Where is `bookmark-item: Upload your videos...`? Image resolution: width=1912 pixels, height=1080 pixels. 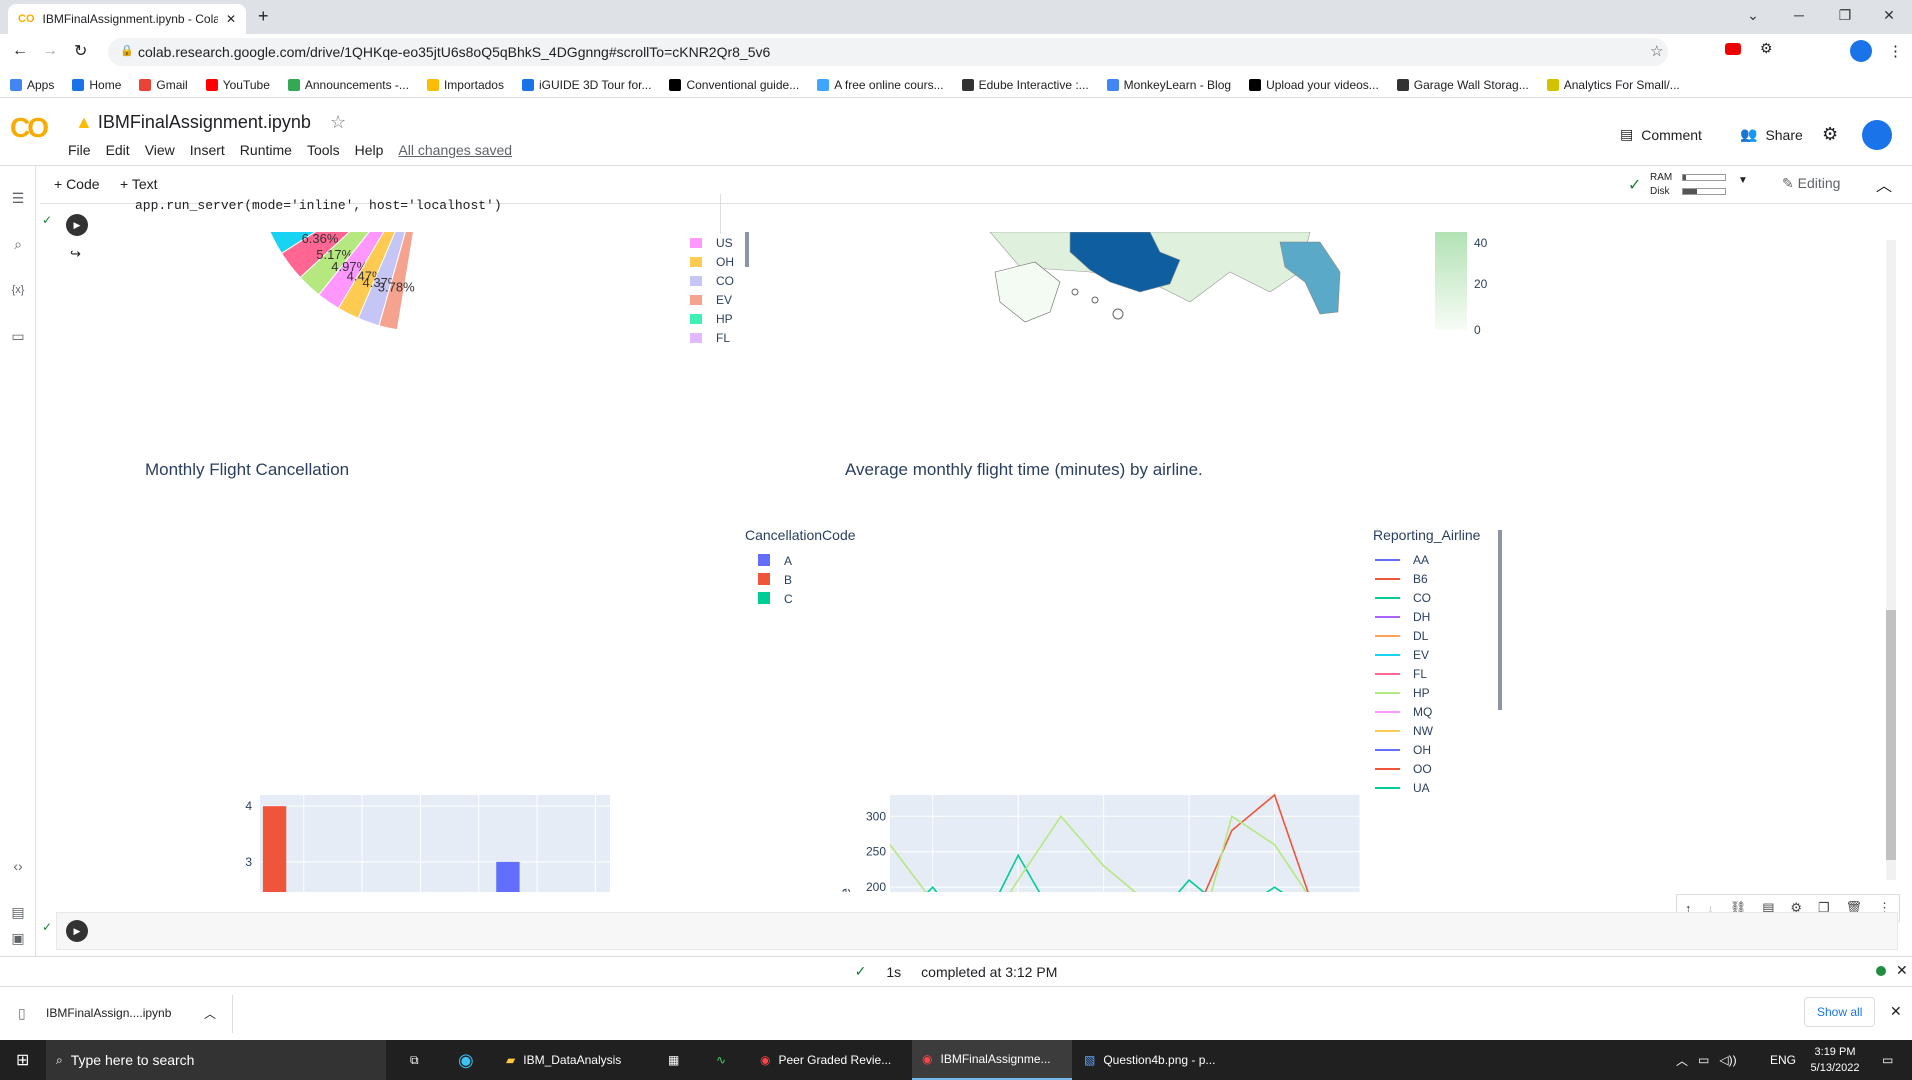
bookmark-item: Upload your videos... is located at coordinates (1314, 85).